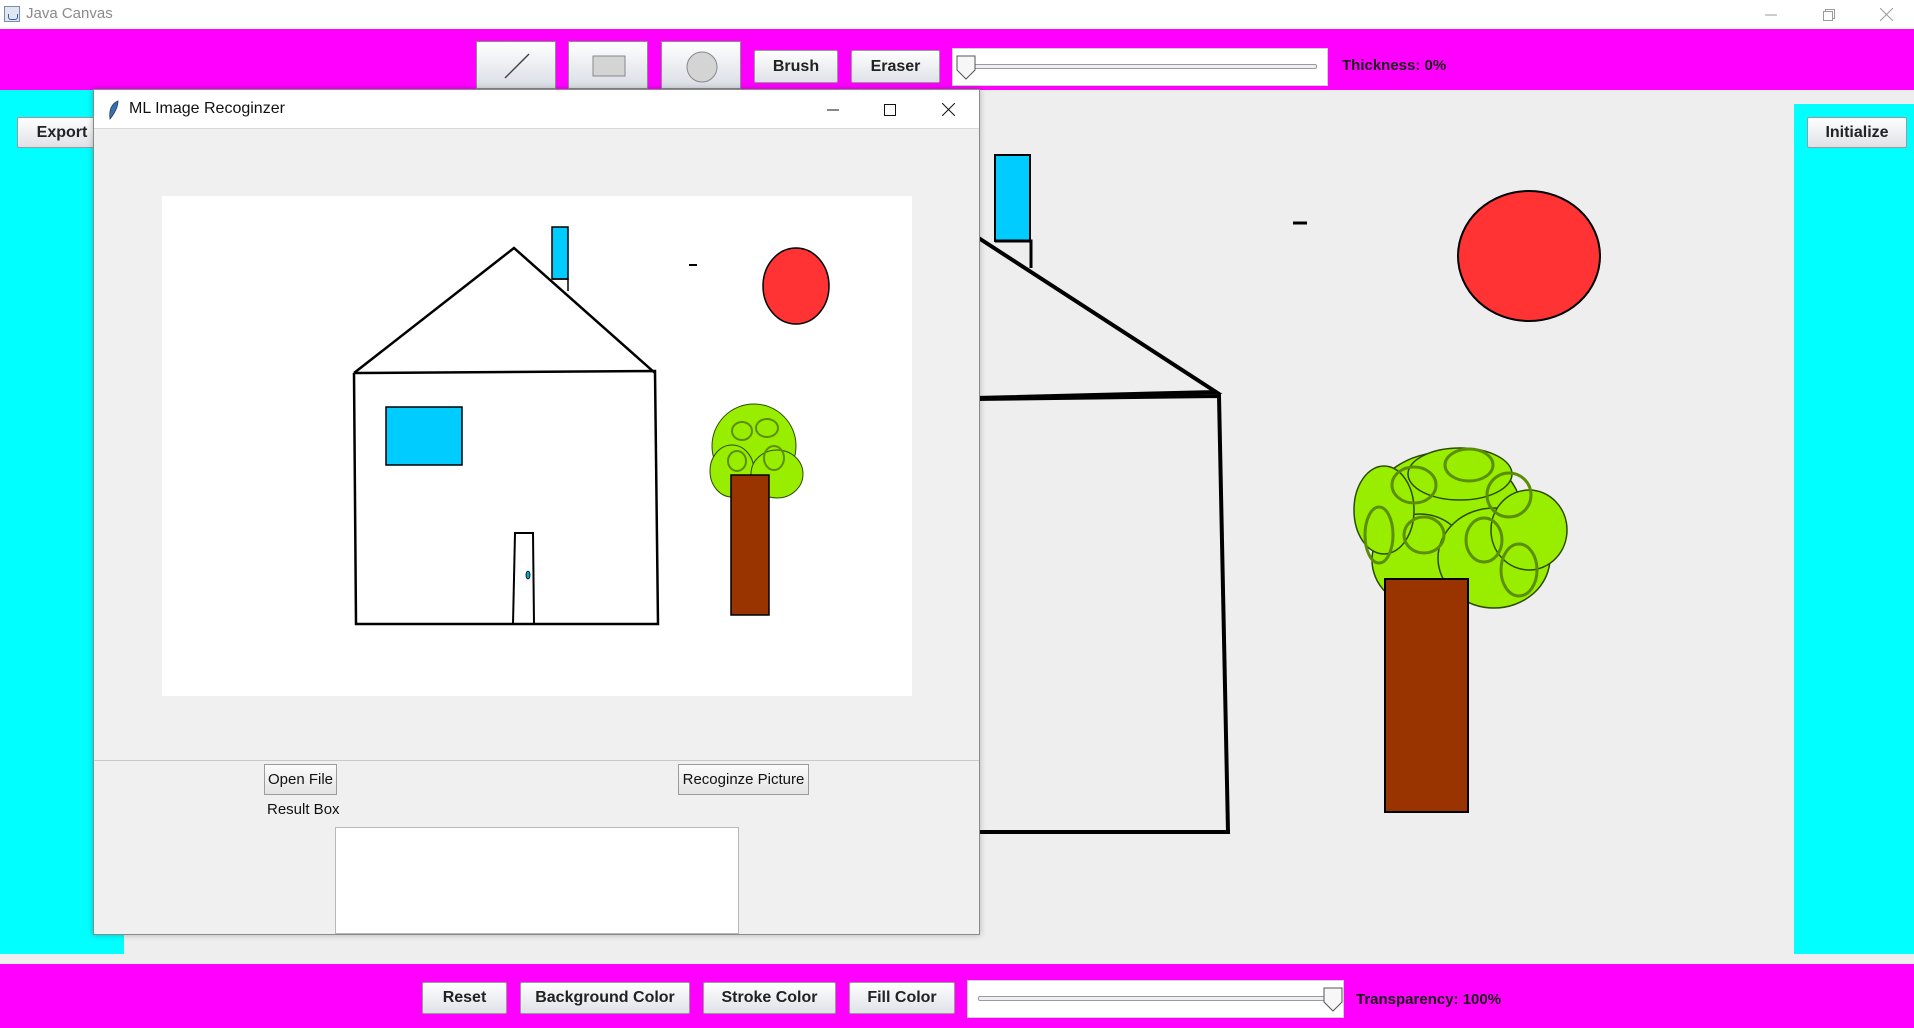 The width and height of the screenshot is (1914, 1028). What do you see at coordinates (750, 545) in the screenshot?
I see `preview-tree-trunk` at bounding box center [750, 545].